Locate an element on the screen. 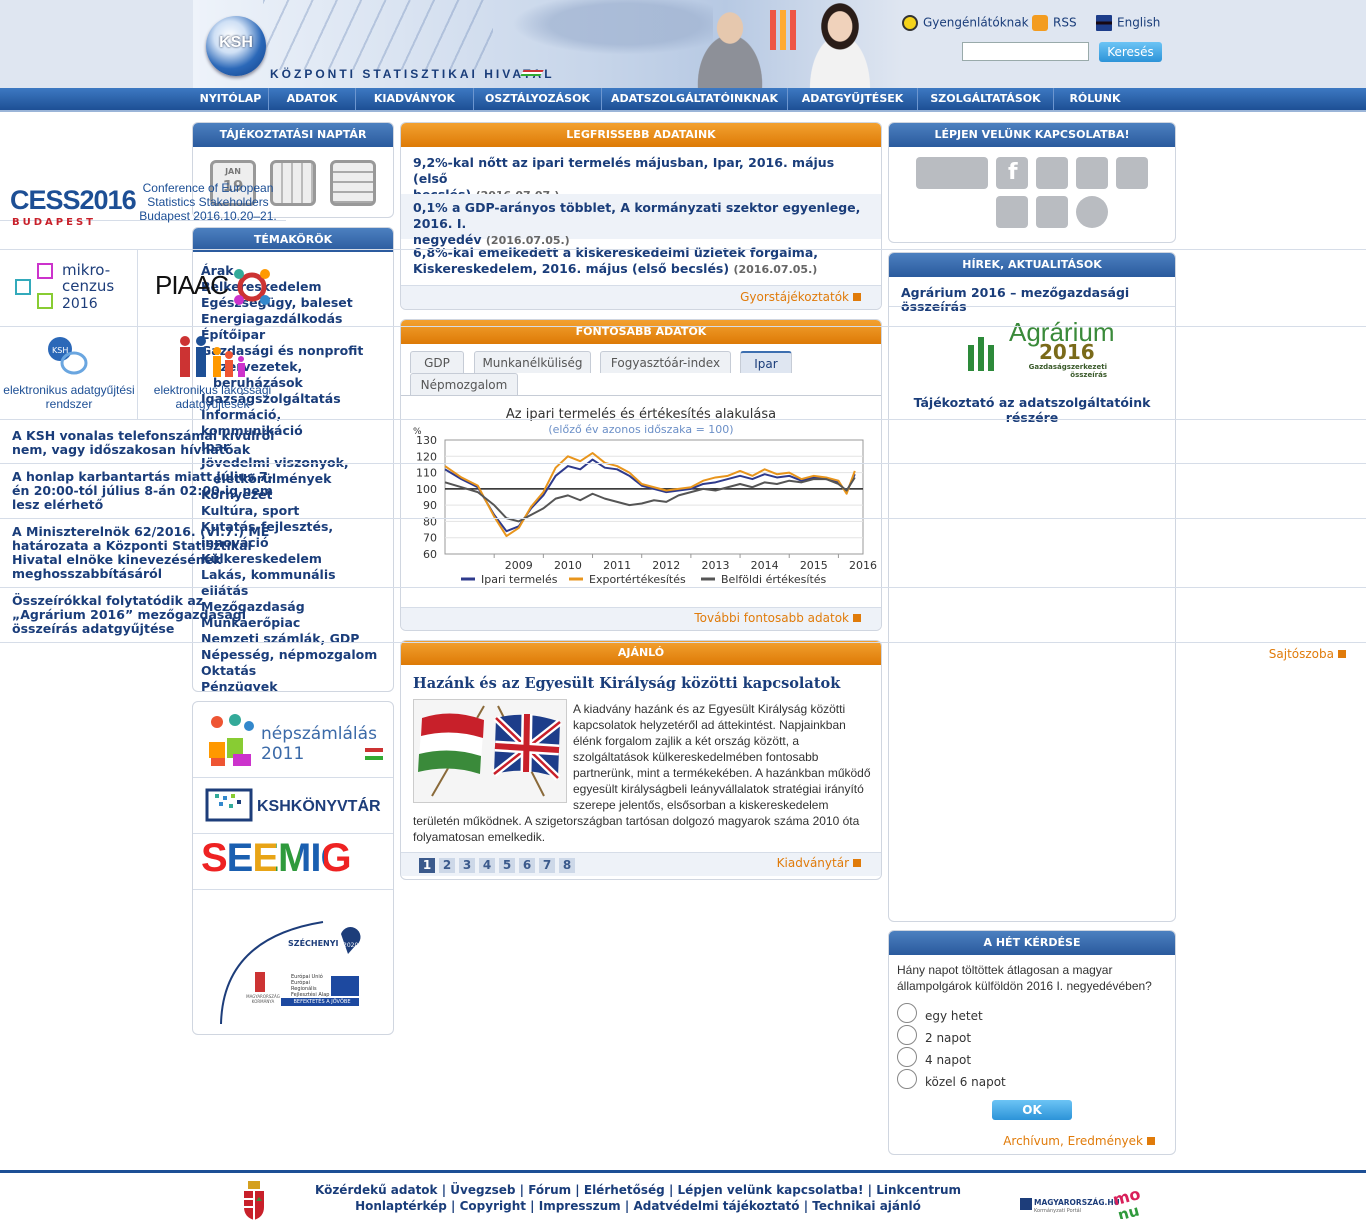  magyarorszag-portal-logo: MAGYARORSZÁG.HU Kormányzati Portál mo nu is located at coordinates (1085, 1203).